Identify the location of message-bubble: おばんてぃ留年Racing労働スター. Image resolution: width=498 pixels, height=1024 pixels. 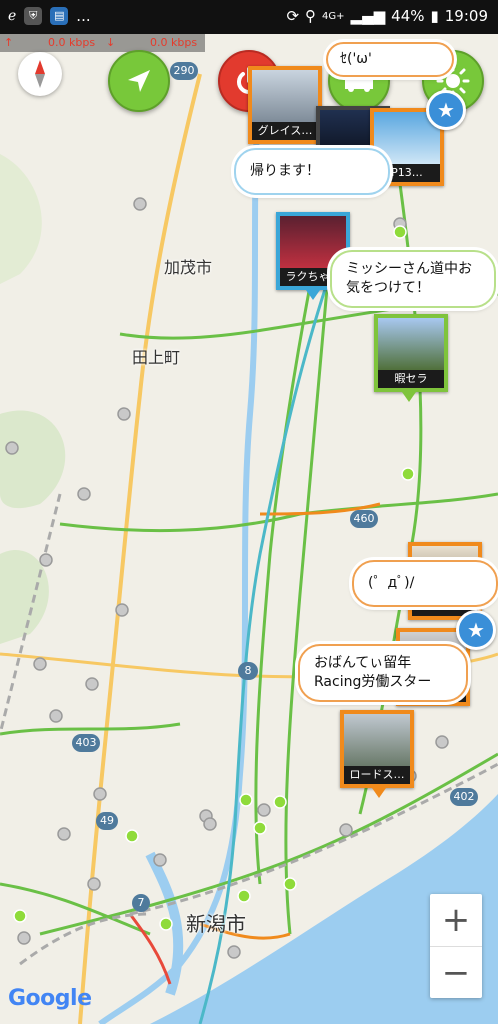
(383, 673).